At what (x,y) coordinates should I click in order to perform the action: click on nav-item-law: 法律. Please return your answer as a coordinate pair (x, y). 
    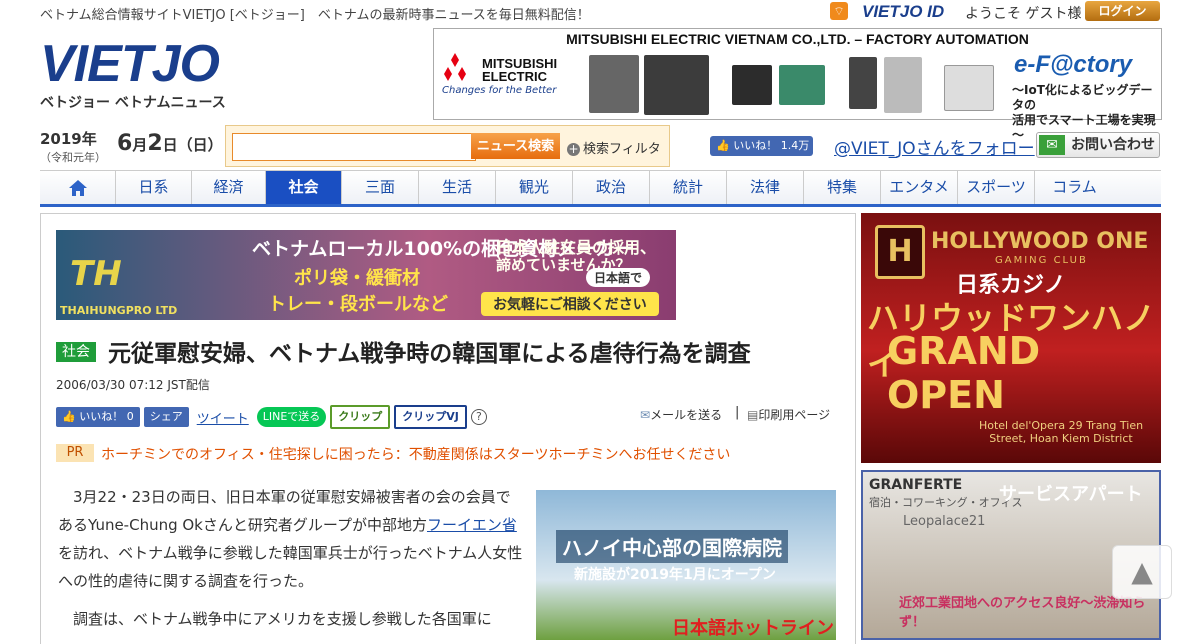
    Looking at the image, I should click on (765, 187).